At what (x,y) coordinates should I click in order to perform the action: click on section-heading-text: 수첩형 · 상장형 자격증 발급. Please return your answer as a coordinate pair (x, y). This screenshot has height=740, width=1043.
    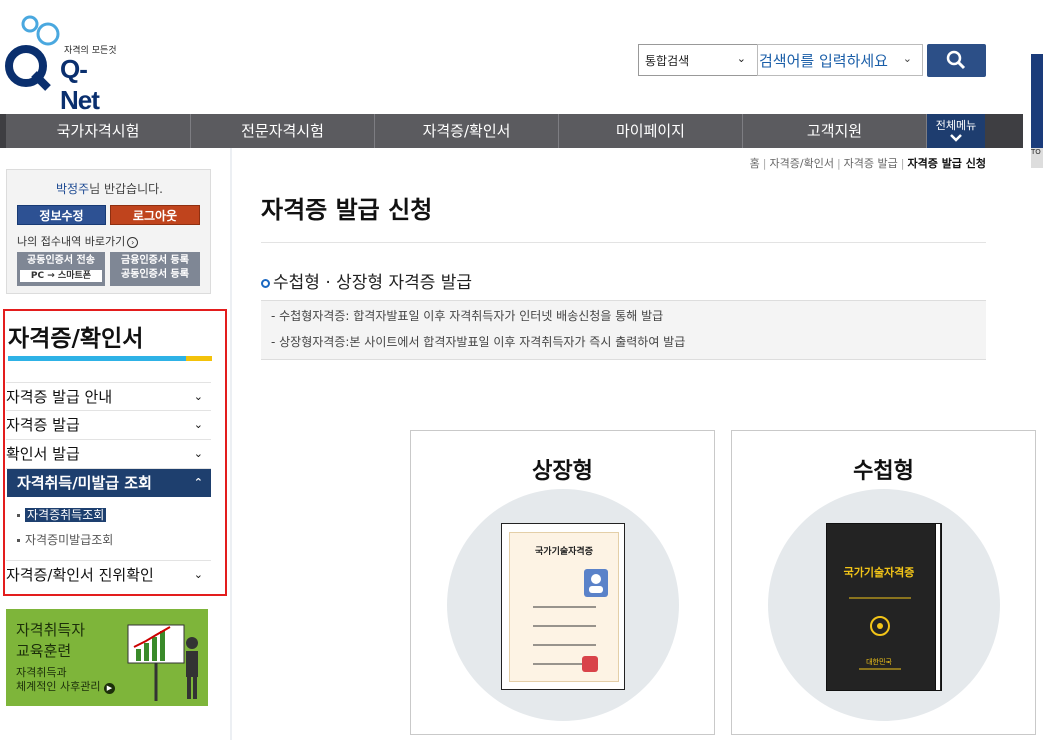
    Looking at the image, I should click on (373, 283).